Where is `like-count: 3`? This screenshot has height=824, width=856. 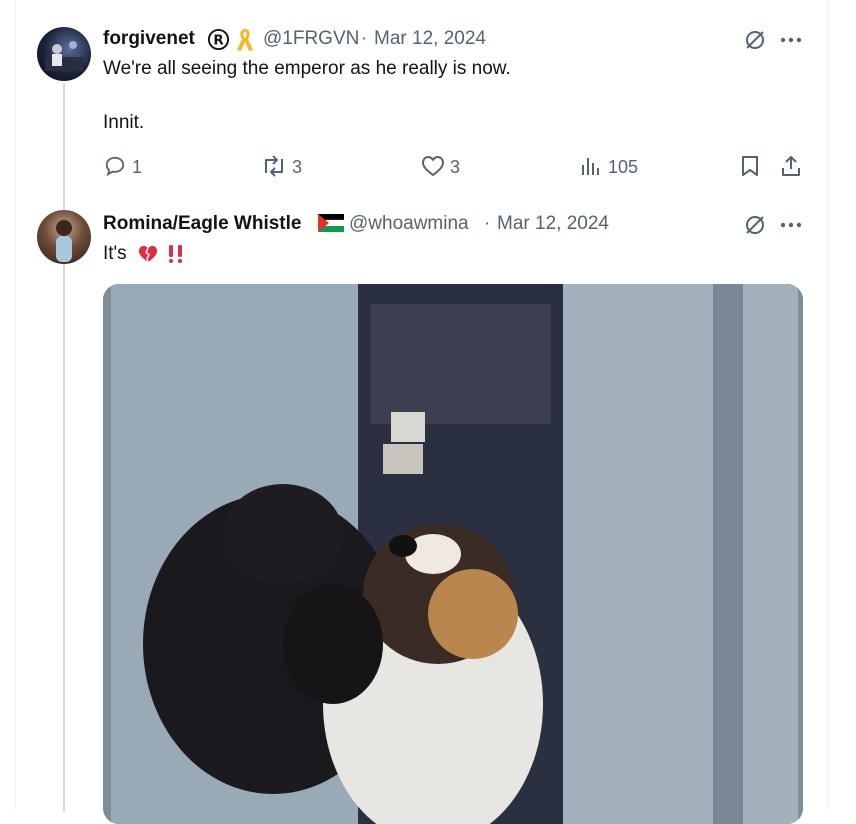 like-count: 3 is located at coordinates (455, 167).